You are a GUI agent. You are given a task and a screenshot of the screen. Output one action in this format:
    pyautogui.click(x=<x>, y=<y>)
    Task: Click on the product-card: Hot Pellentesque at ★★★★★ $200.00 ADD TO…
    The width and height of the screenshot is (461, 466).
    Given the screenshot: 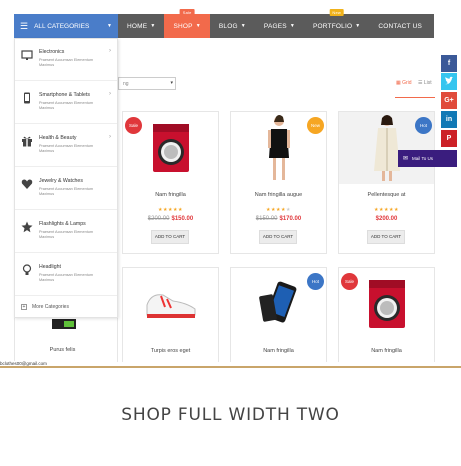 What is the action you would take?
    pyautogui.click(x=386, y=182)
    